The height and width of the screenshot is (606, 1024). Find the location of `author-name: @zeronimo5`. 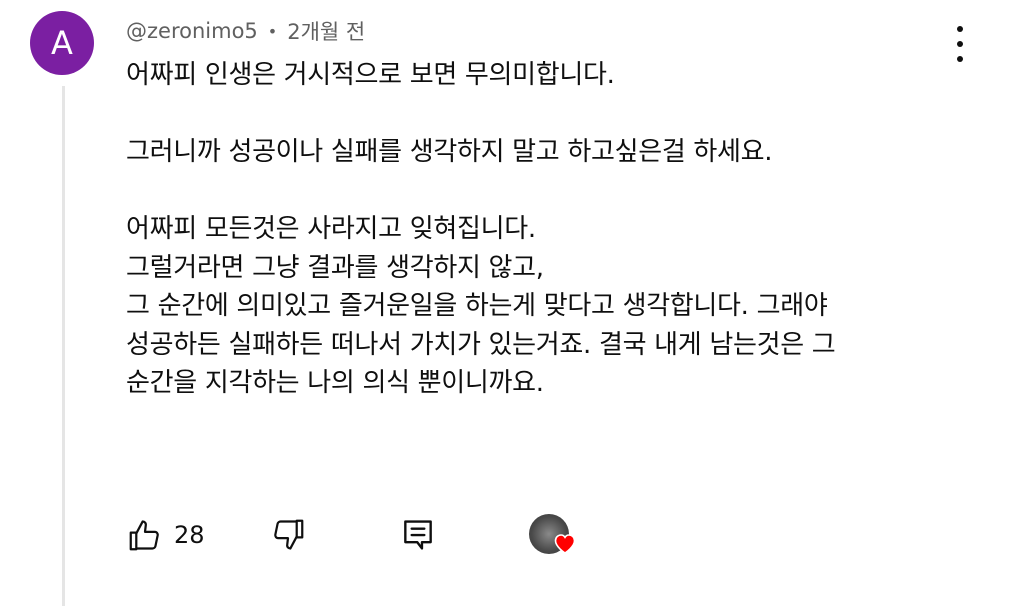

author-name: @zeronimo5 is located at coordinates (192, 31).